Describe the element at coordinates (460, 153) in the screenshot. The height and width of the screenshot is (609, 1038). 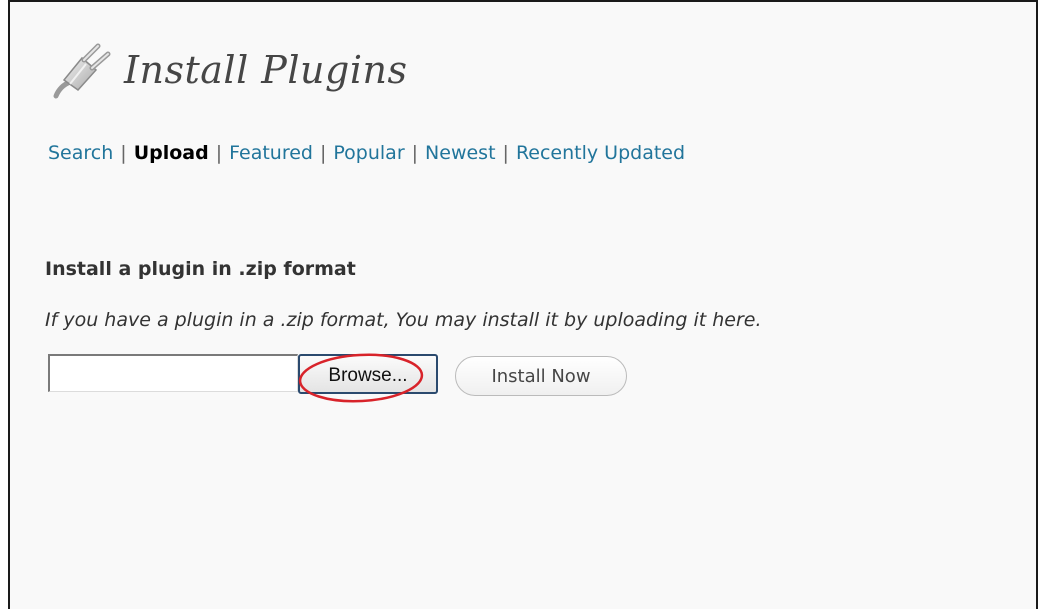
I see `subnav-link-newest: Newest` at that location.